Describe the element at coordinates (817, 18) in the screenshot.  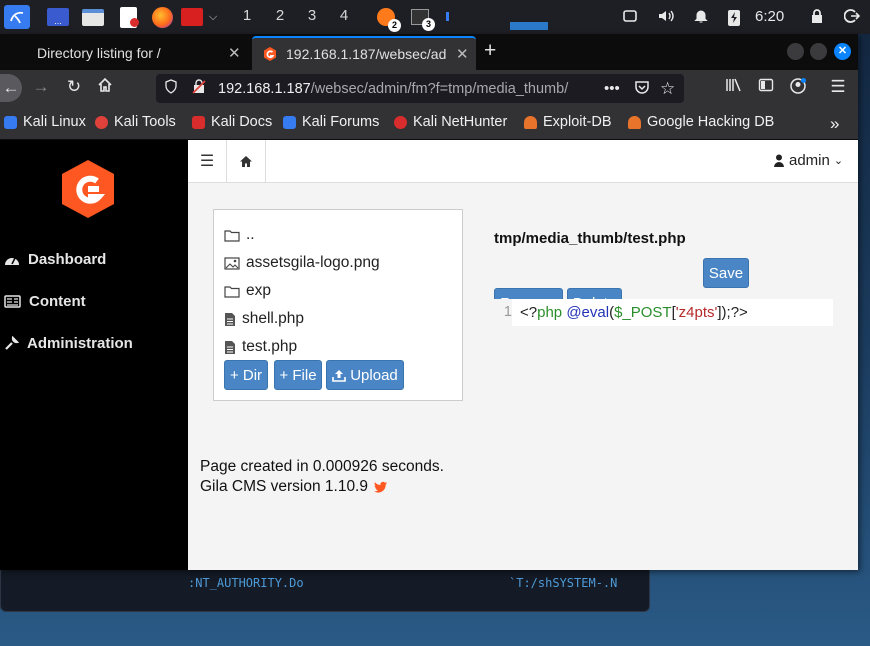
I see `lock-icon` at that location.